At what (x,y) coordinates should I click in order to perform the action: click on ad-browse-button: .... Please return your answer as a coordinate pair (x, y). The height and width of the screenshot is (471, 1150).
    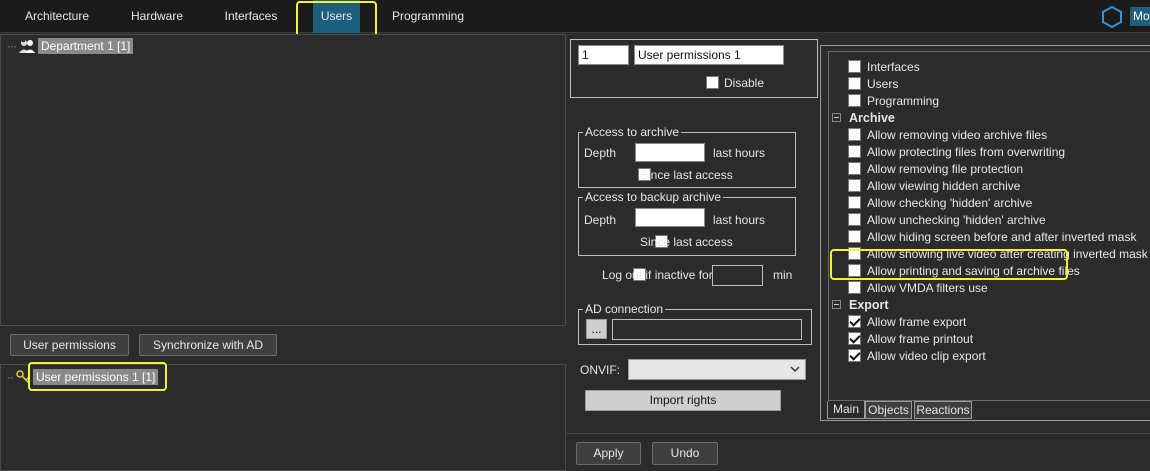
    Looking at the image, I should click on (596, 329).